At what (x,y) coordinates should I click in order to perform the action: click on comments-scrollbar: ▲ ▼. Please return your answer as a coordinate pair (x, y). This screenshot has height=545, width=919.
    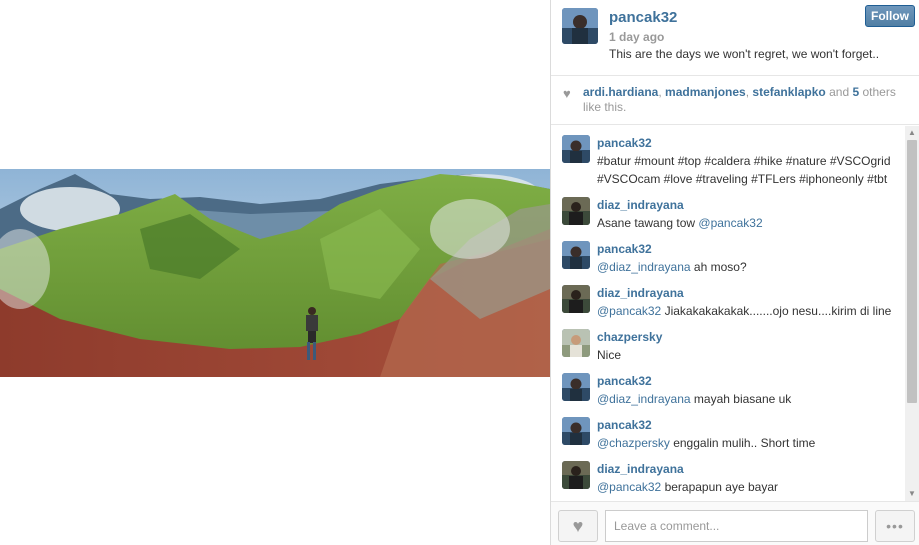
    Looking at the image, I should click on (912, 313).